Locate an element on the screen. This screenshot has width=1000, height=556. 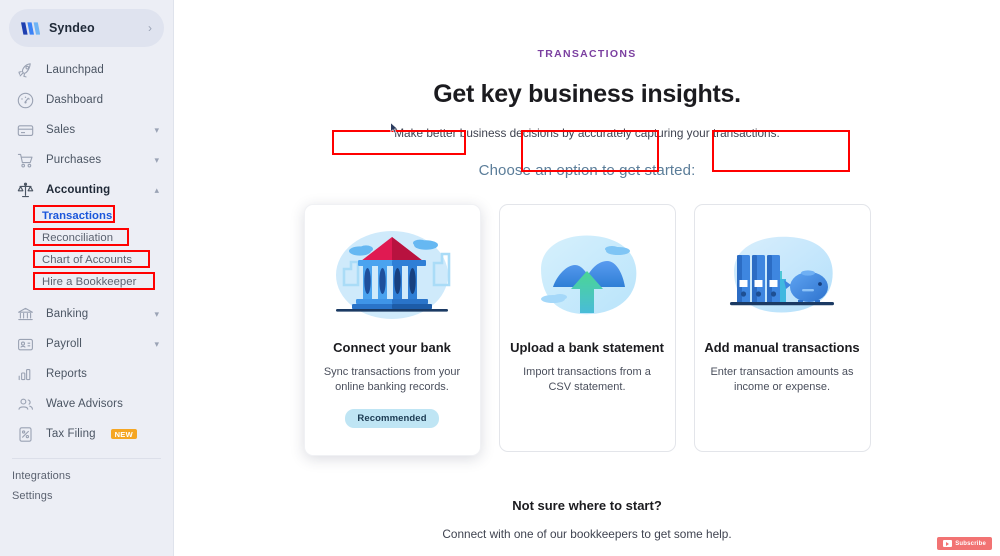
sidebar-item-settings: Settings is located at coordinates (86, 496).